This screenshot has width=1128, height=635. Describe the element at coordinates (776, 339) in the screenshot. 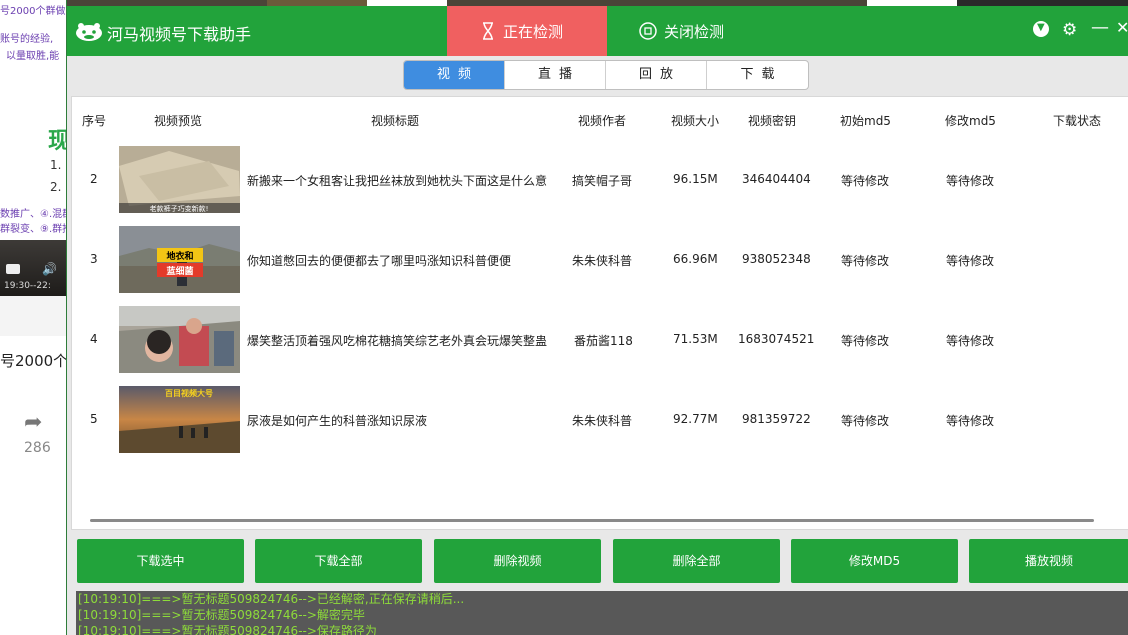

I see `row-key: 1683074521` at that location.